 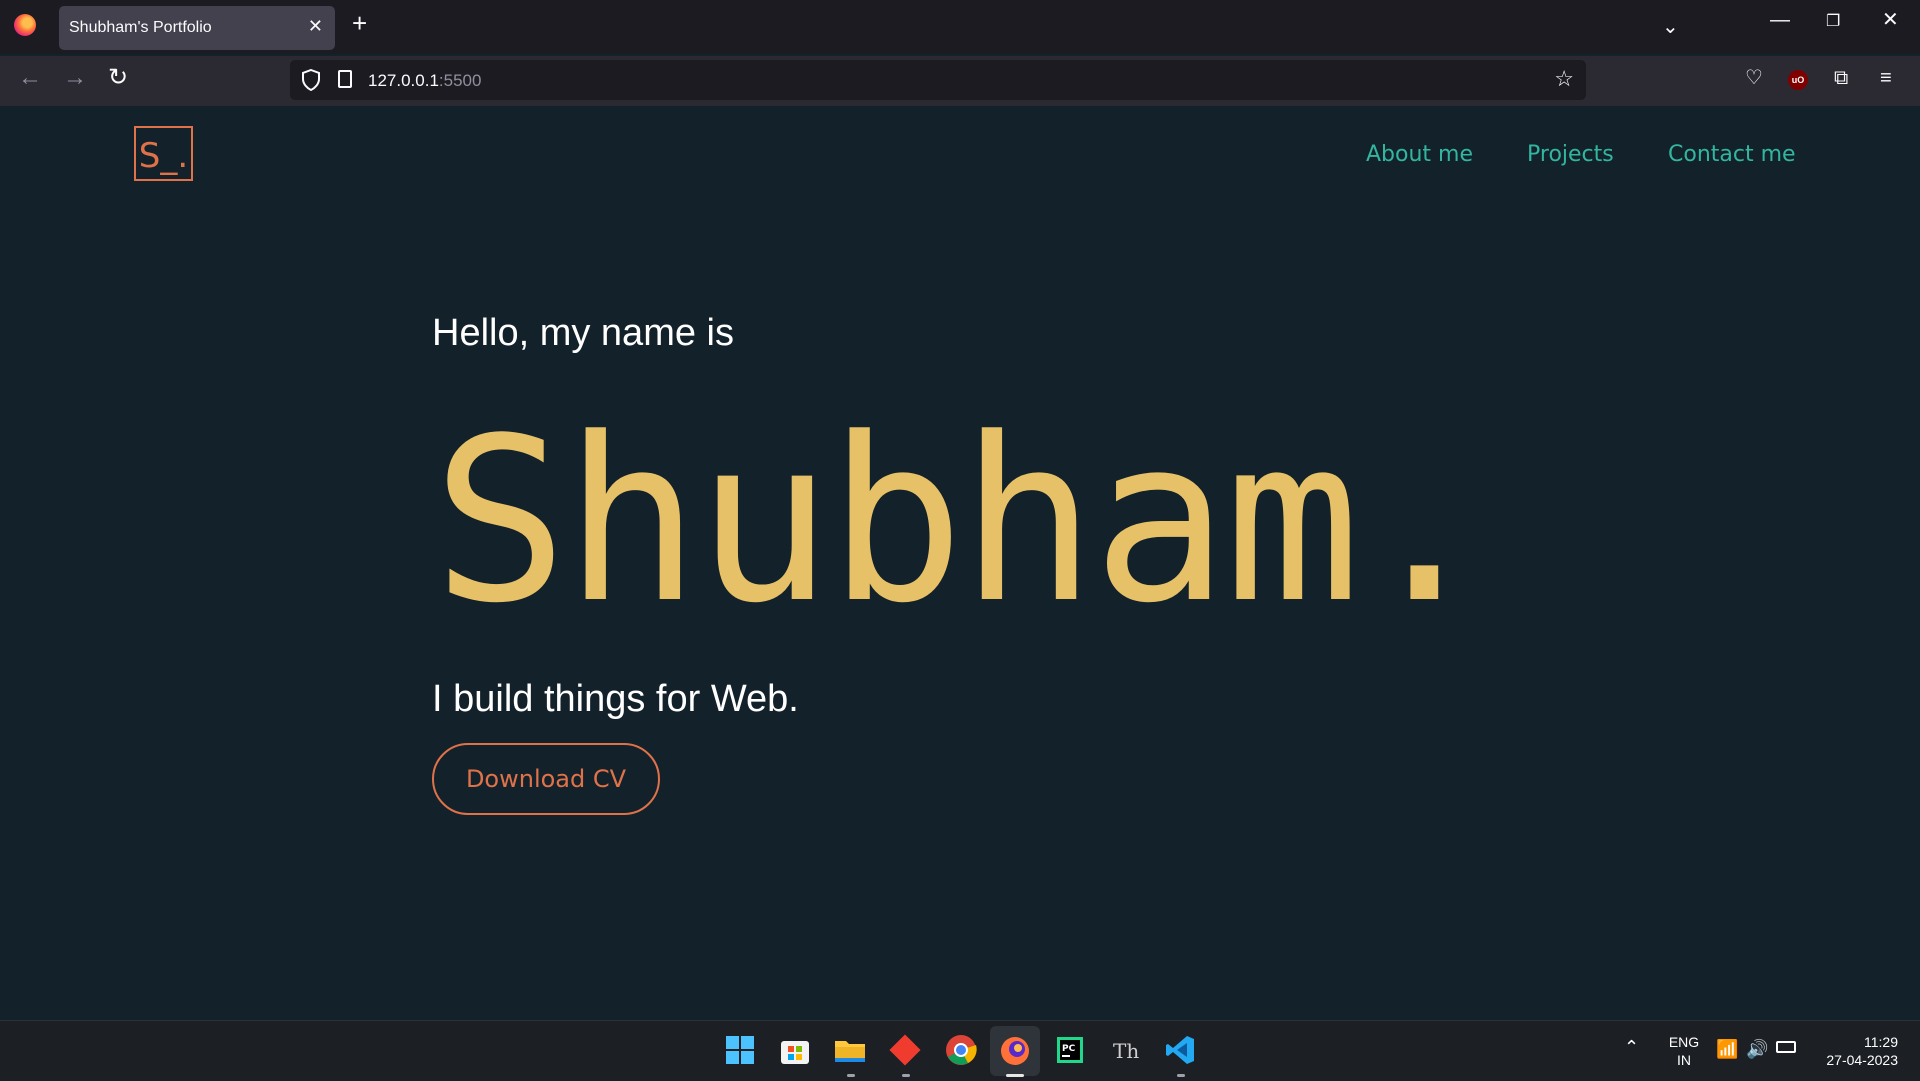 What do you see at coordinates (345, 79) in the screenshot?
I see `page-icon` at bounding box center [345, 79].